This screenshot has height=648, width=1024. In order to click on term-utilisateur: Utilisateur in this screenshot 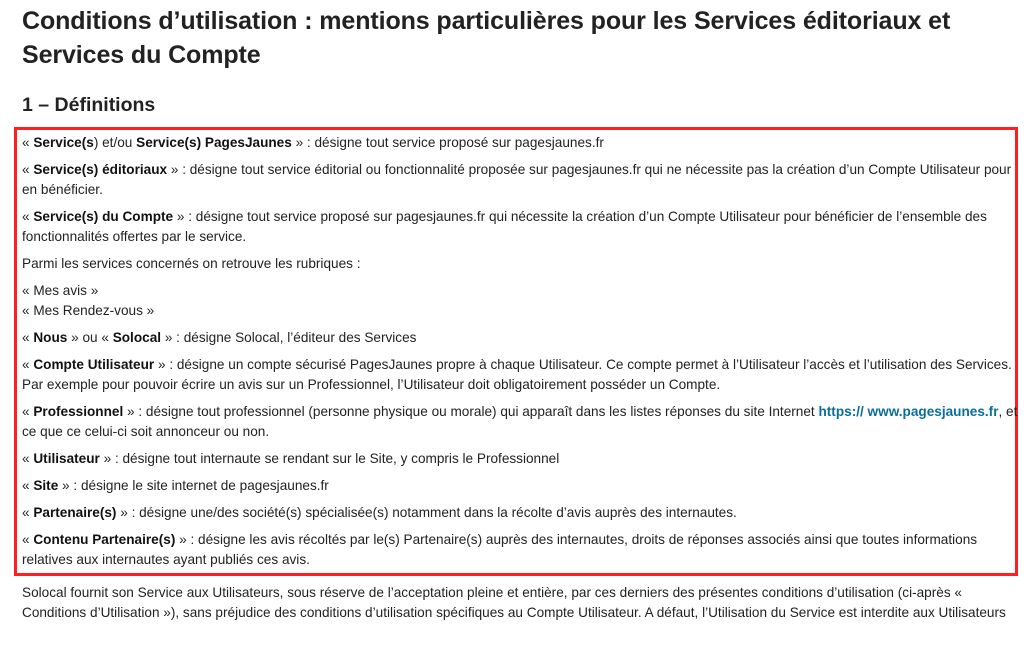, I will do `click(66, 458)`.